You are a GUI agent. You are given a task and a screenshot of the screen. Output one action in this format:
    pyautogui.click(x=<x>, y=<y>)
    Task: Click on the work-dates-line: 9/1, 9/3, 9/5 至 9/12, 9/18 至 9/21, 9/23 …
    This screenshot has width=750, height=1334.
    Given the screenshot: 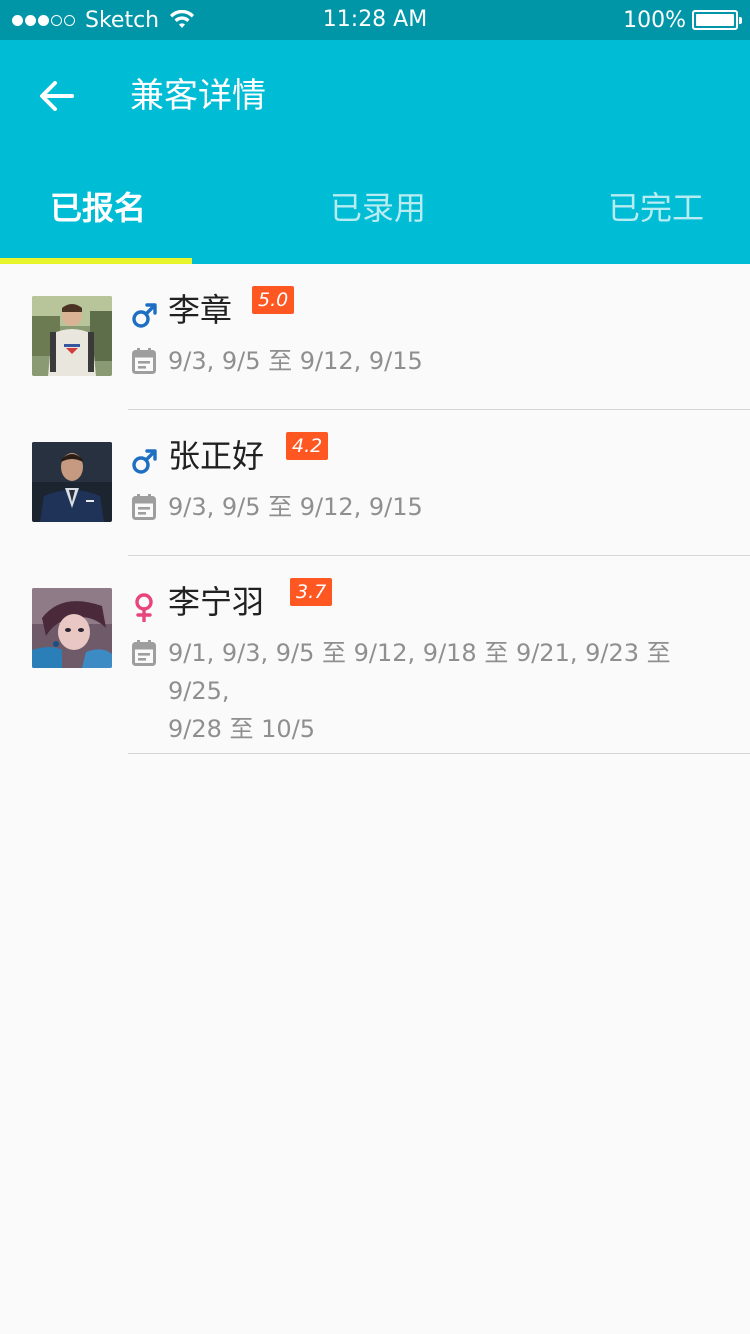 What is the action you would take?
    pyautogui.click(x=419, y=672)
    